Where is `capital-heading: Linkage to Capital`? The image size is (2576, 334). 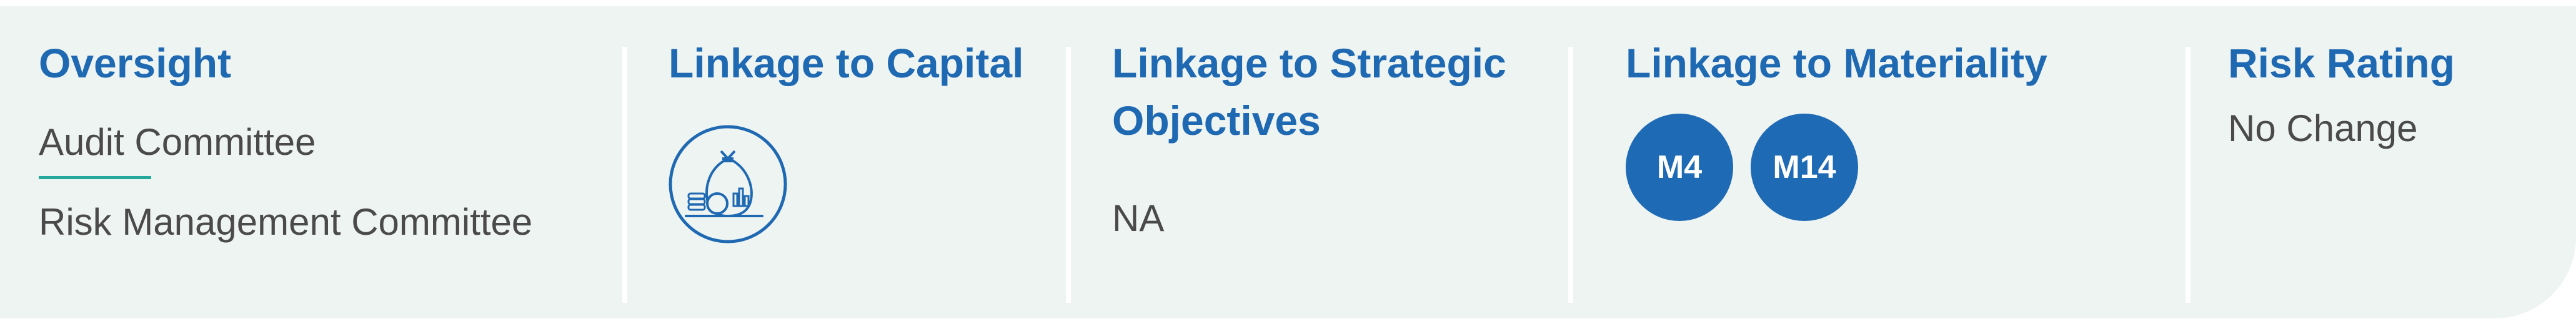
capital-heading: Linkage to Capital is located at coordinates (847, 63).